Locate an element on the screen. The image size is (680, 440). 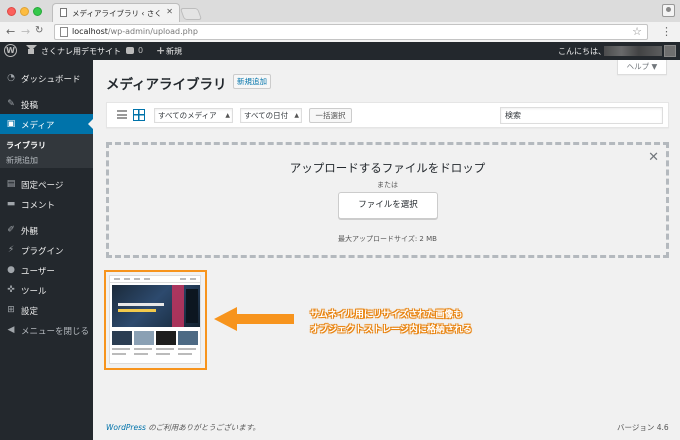
active-indicator is located at coordinates (90, 124).